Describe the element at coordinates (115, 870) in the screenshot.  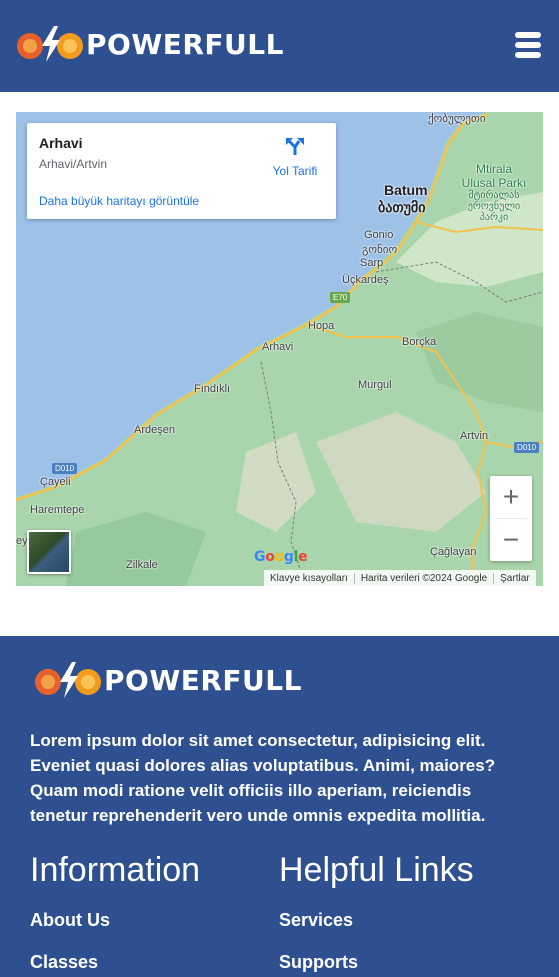
I see `information-heading: Information` at that location.